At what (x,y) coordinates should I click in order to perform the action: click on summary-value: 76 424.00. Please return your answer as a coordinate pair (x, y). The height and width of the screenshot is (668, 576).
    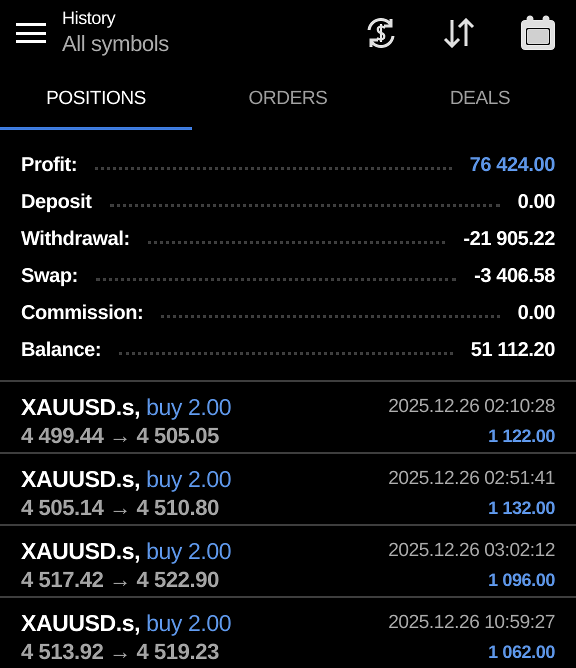
    Looking at the image, I should click on (512, 165).